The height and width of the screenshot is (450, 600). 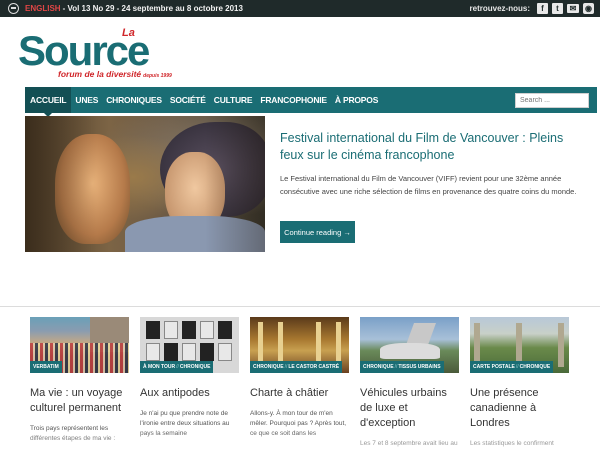 What do you see at coordinates (519, 408) in the screenshot?
I see `article-title: Une présence canadienne à Londres` at bounding box center [519, 408].